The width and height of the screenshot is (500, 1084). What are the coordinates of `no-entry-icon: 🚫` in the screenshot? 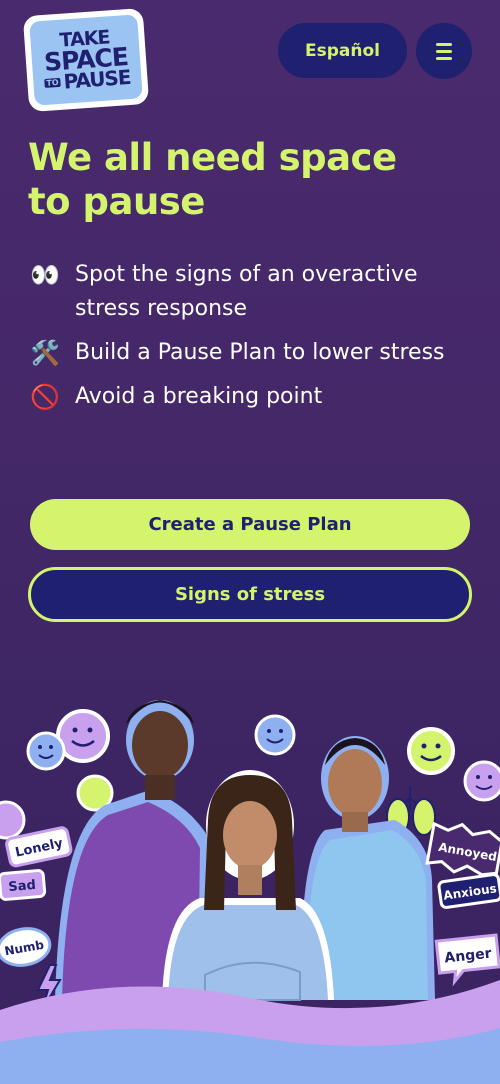 It's located at (45, 397).